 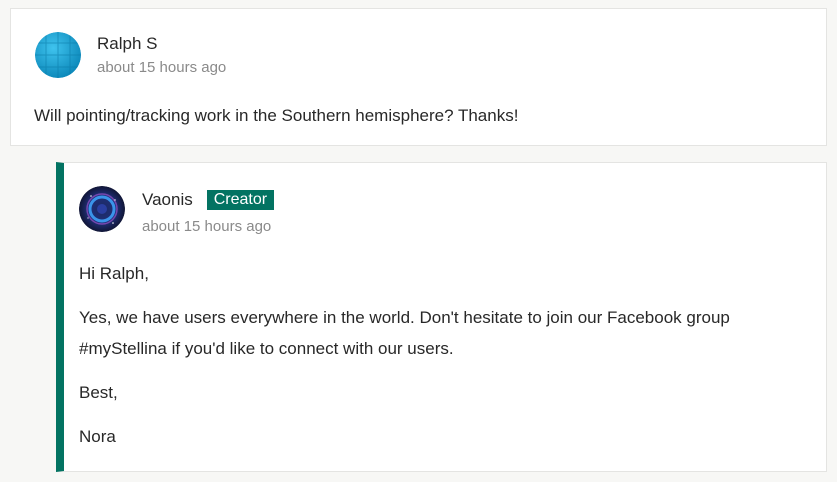 I want to click on creator-badge: Creator, so click(x=240, y=200).